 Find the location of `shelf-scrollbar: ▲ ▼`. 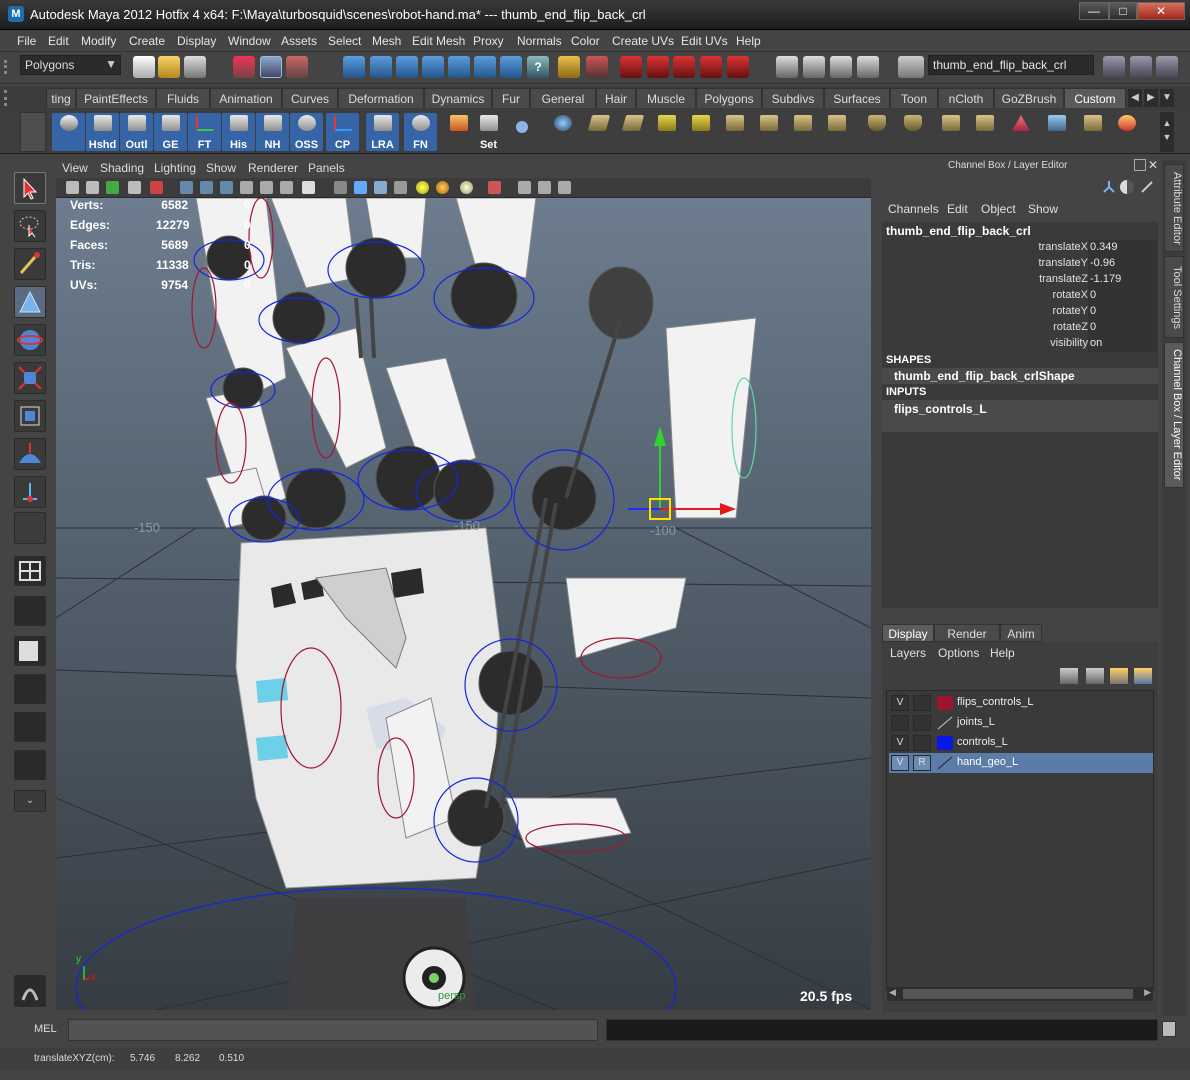

shelf-scrollbar: ▲ ▼ is located at coordinates (1167, 132).